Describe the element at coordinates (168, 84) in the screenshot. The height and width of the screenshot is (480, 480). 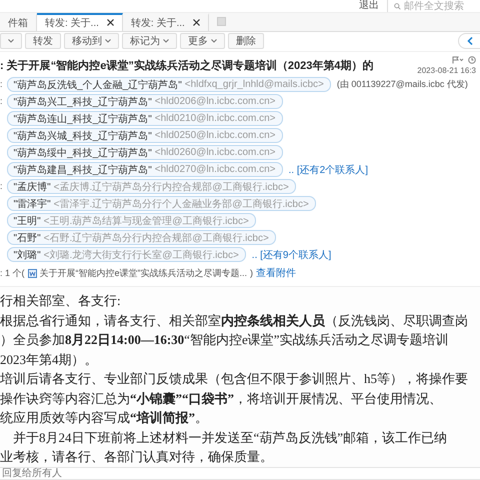
I see `contact-chip: "葫芦岛反洗钱_个人金融_辽宁葫芦岛" <hldfxq_grjr_lnhld@mails.icbc>` at that location.